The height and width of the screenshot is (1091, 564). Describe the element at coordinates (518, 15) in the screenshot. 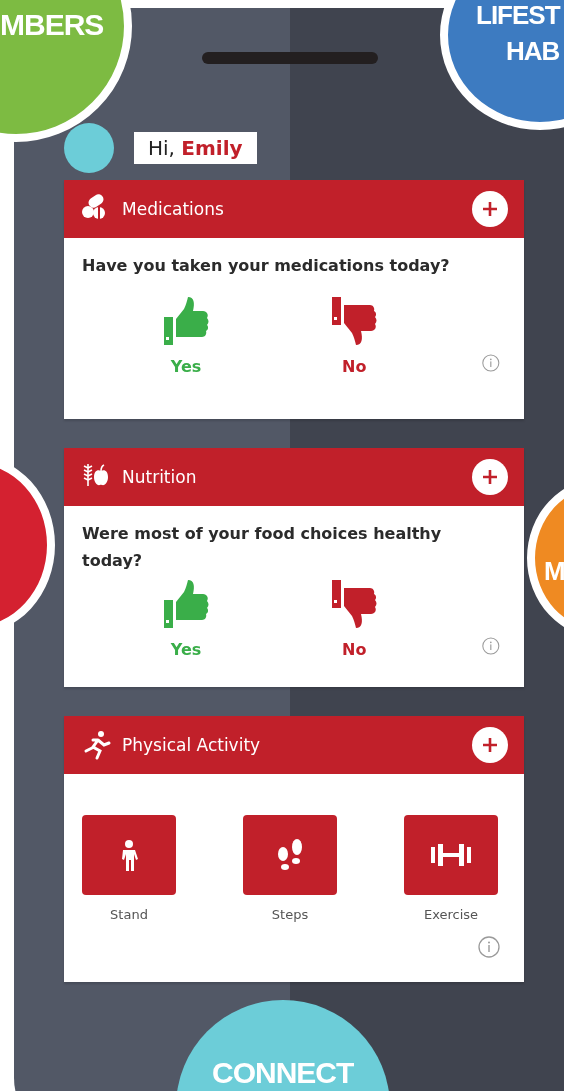

I see `badge-label: LIFEST` at that location.